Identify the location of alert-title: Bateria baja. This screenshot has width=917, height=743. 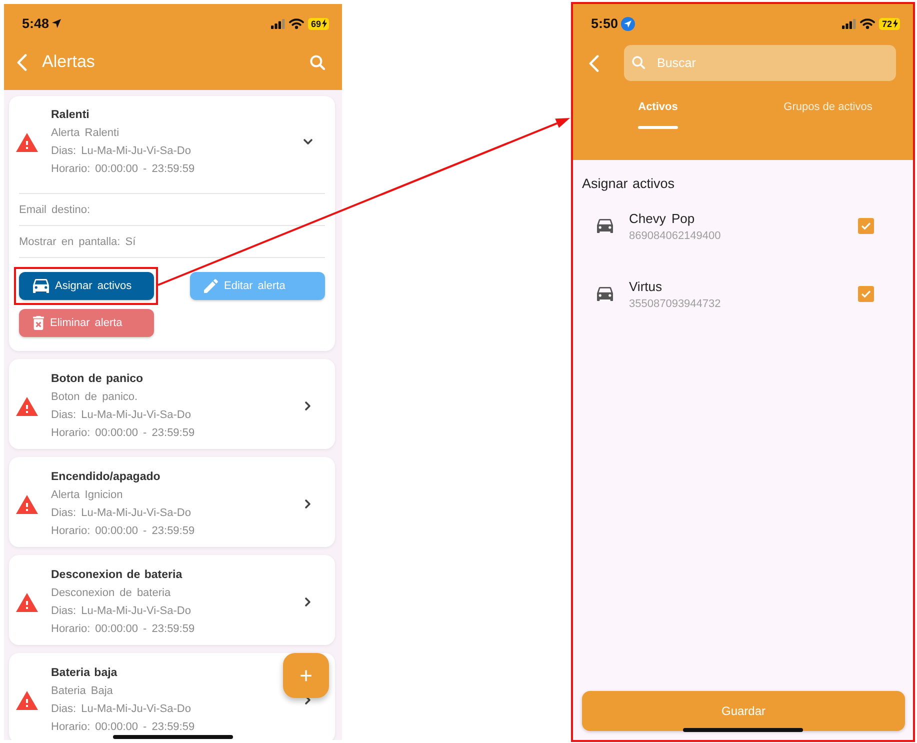
(84, 673).